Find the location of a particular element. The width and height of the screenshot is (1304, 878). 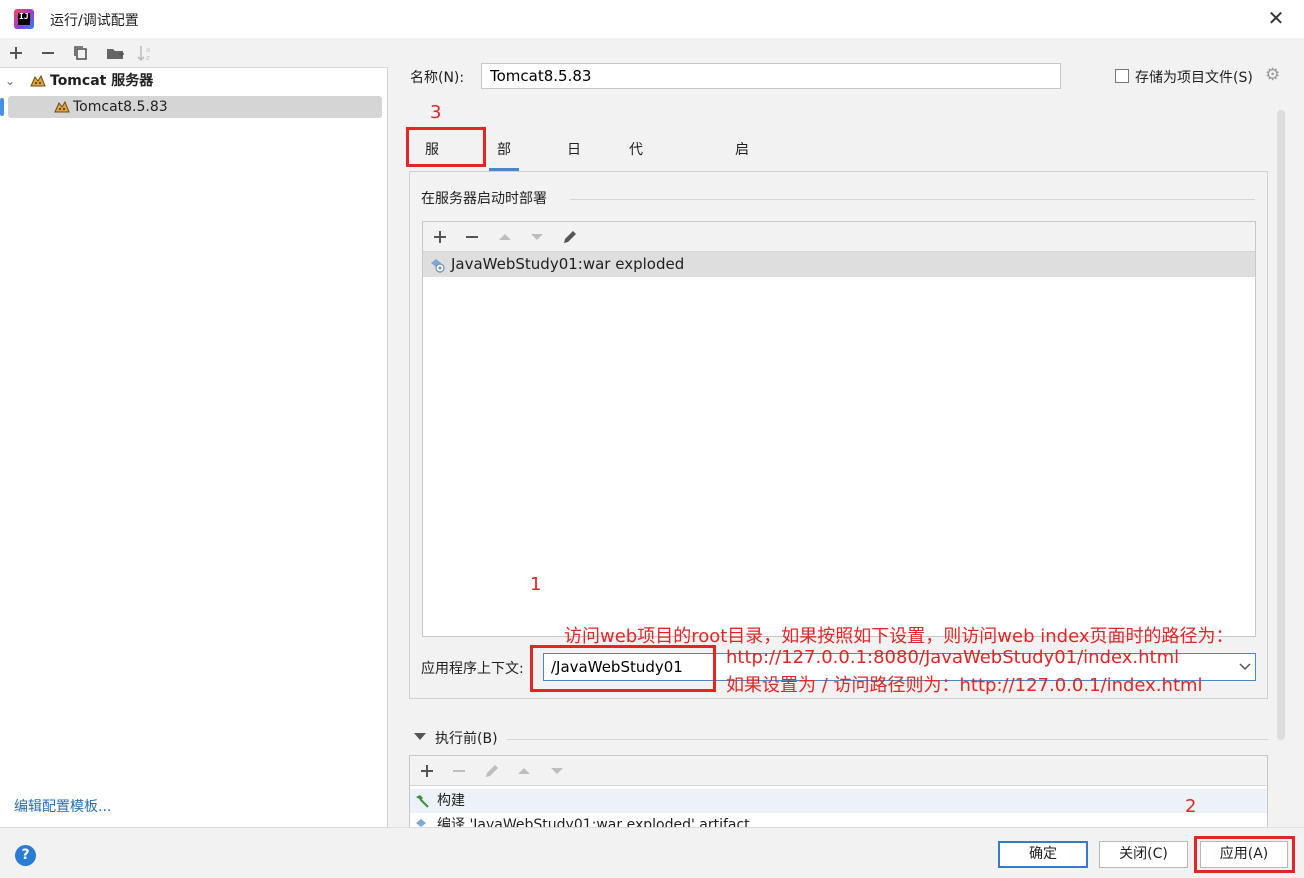

add-artifact-button is located at coordinates (440, 237).